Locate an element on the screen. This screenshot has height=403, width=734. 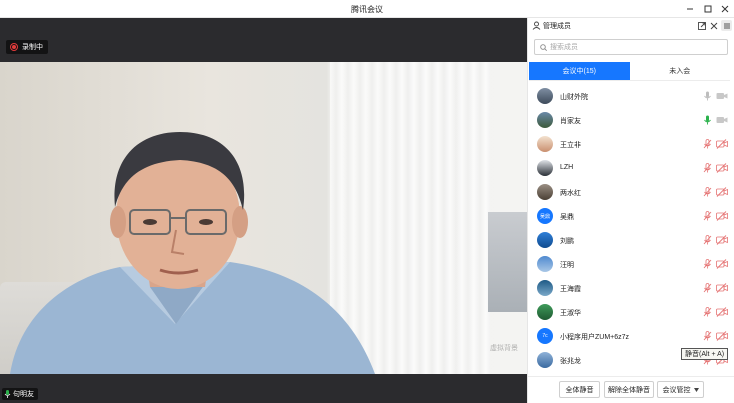
minimize-icon is located at coordinates (690, 9).